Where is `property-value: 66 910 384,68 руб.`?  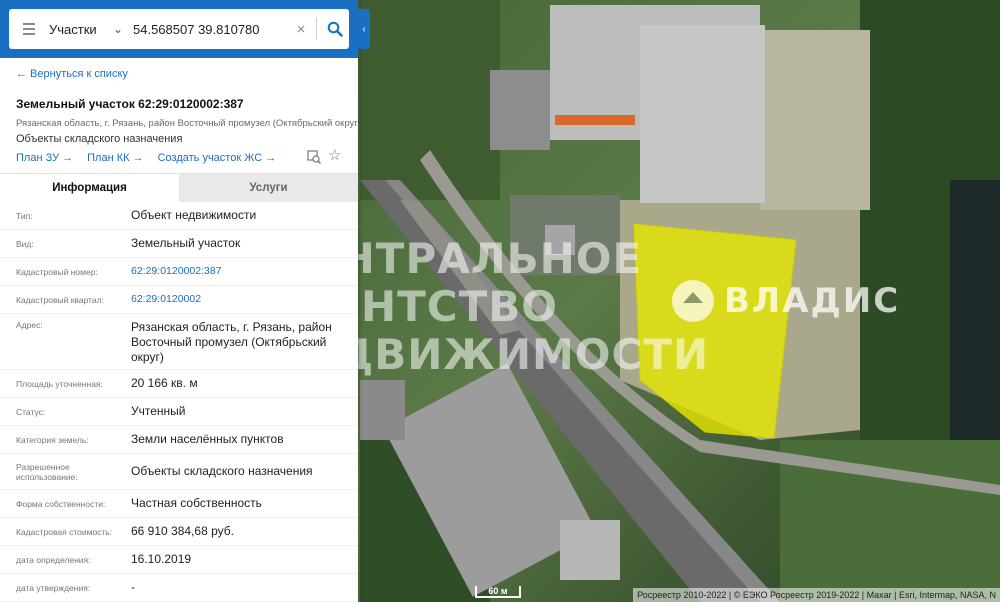
property-value: 66 910 384,68 руб. is located at coordinates (182, 531).